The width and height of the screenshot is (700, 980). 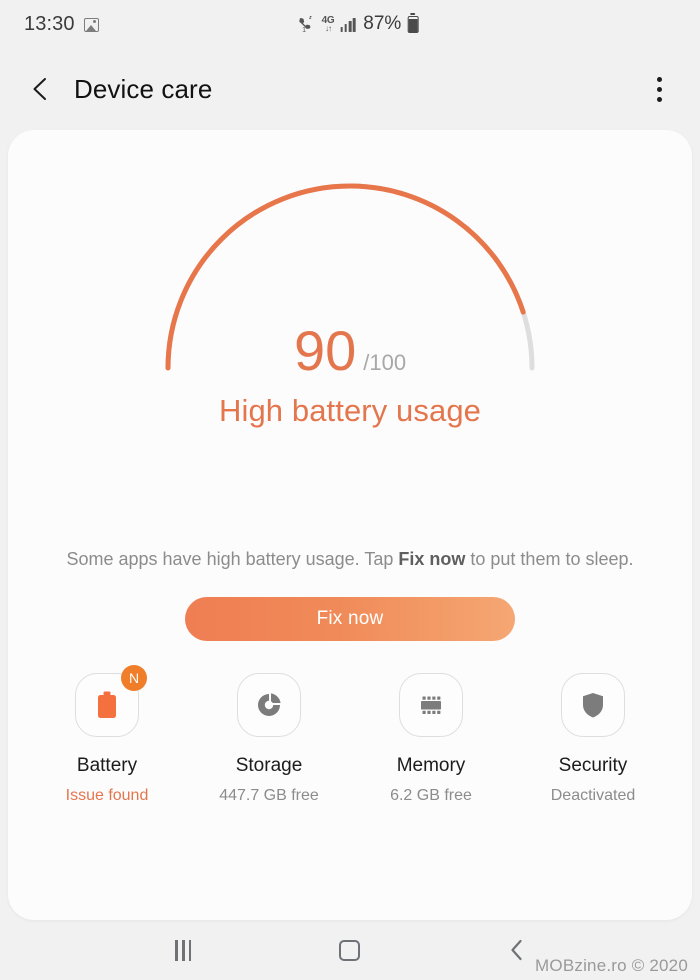 I want to click on tile-label: Storage, so click(x=269, y=766).